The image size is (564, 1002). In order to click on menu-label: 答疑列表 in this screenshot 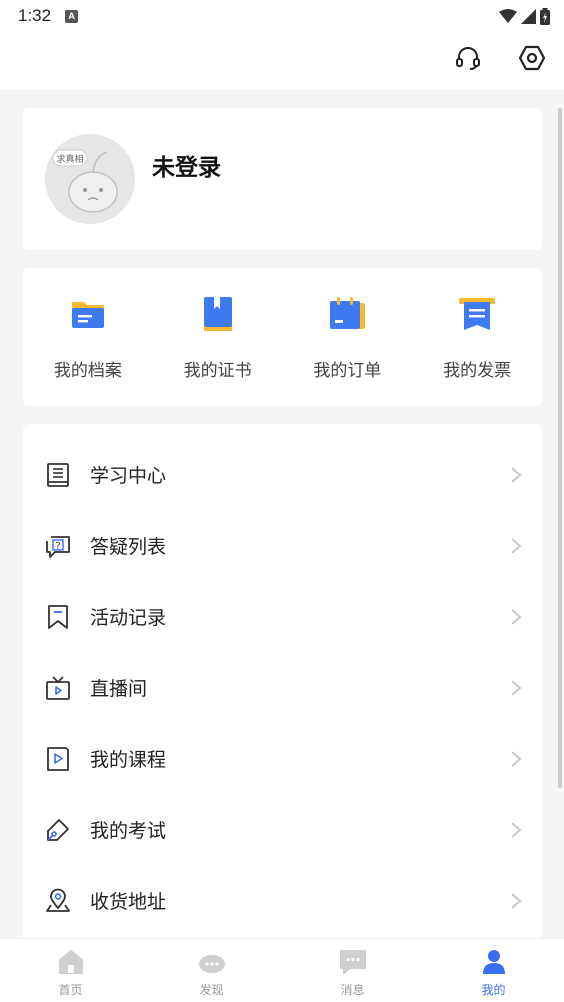, I will do `click(128, 547)`.